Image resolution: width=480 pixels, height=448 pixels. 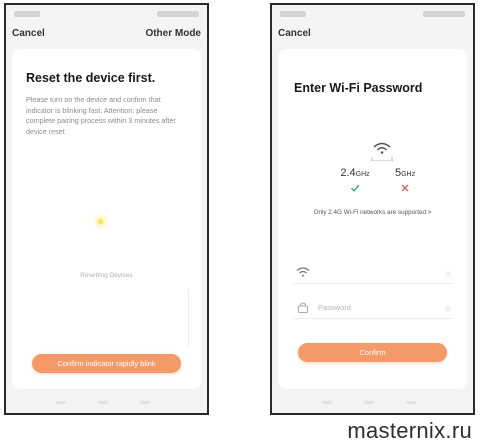 I want to click on show-password-icon, so click(x=448, y=309).